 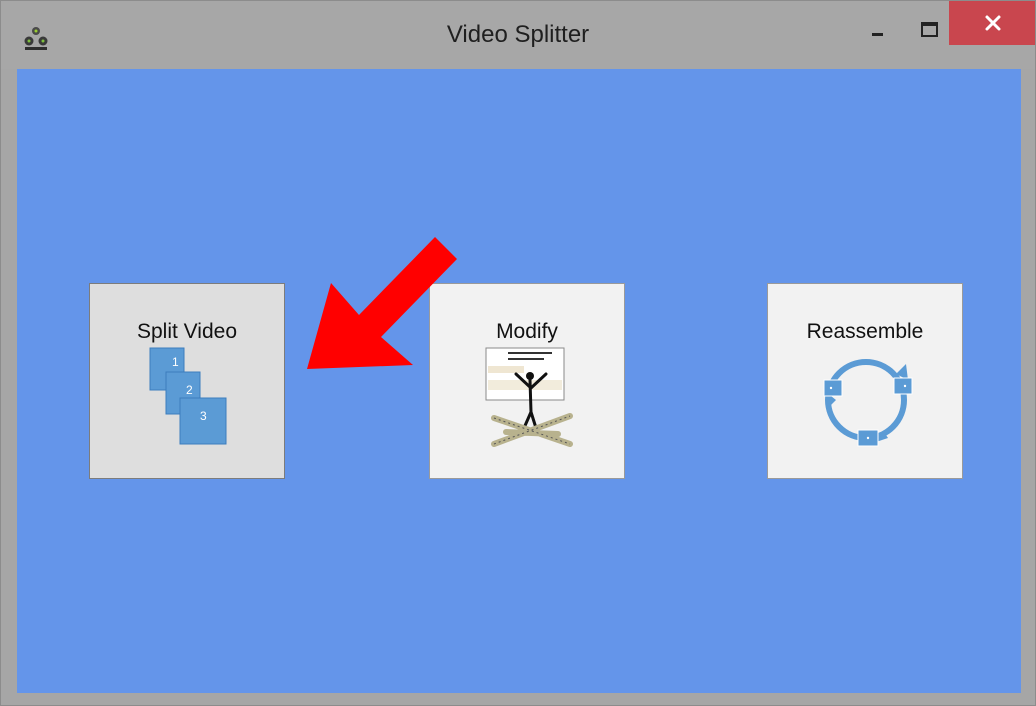 What do you see at coordinates (865, 331) in the screenshot?
I see `reassemble-label: Reassemble` at bounding box center [865, 331].